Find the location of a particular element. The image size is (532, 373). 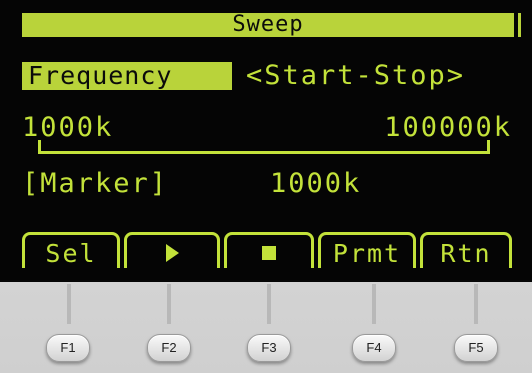

softkey-rtn-label: Rtn is located at coordinates (466, 253).